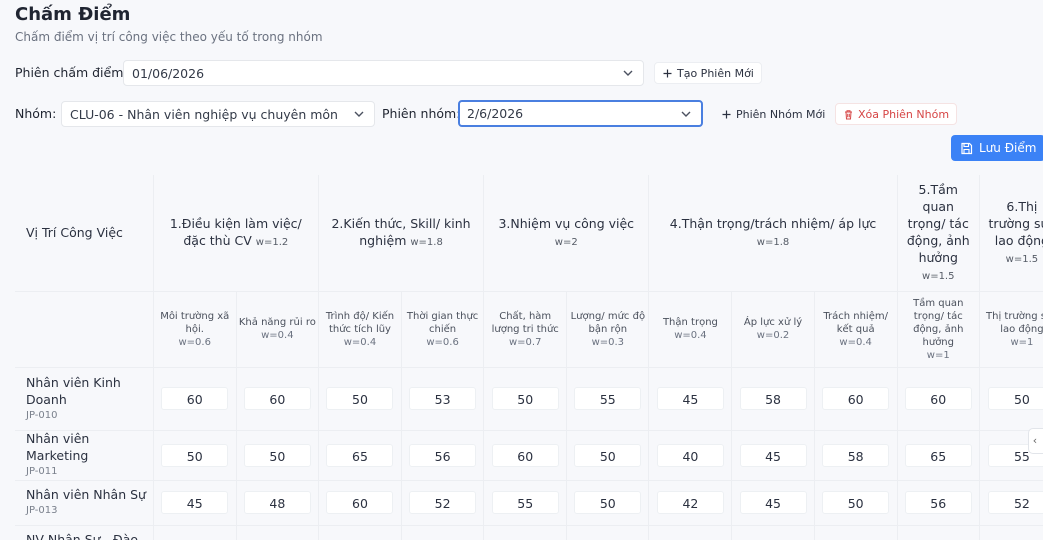 The image size is (1043, 540). Describe the element at coordinates (42, 415) in the screenshot. I see `position-code: JP-010` at that location.